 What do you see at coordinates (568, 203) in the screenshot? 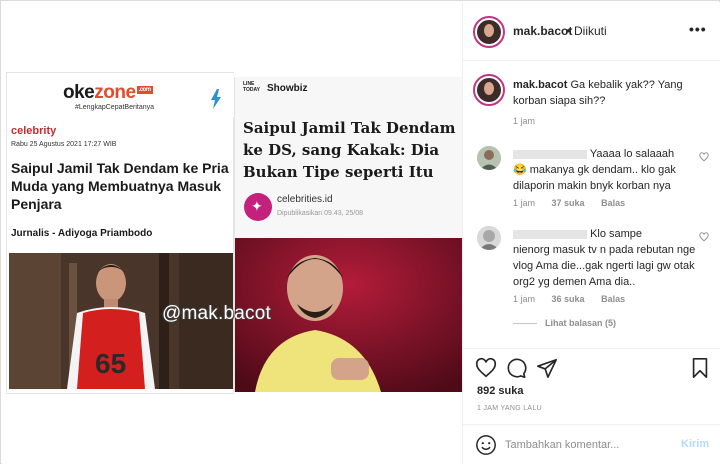
I see `comment-likes: 37 suka` at bounding box center [568, 203].